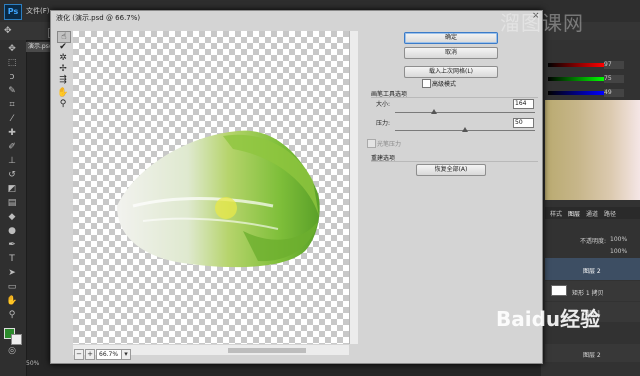 The width and height of the screenshot is (640, 376). What do you see at coordinates (588, 292) in the screenshot?
I see `layer-name: 矩形 1 拷贝` at bounding box center [588, 292].